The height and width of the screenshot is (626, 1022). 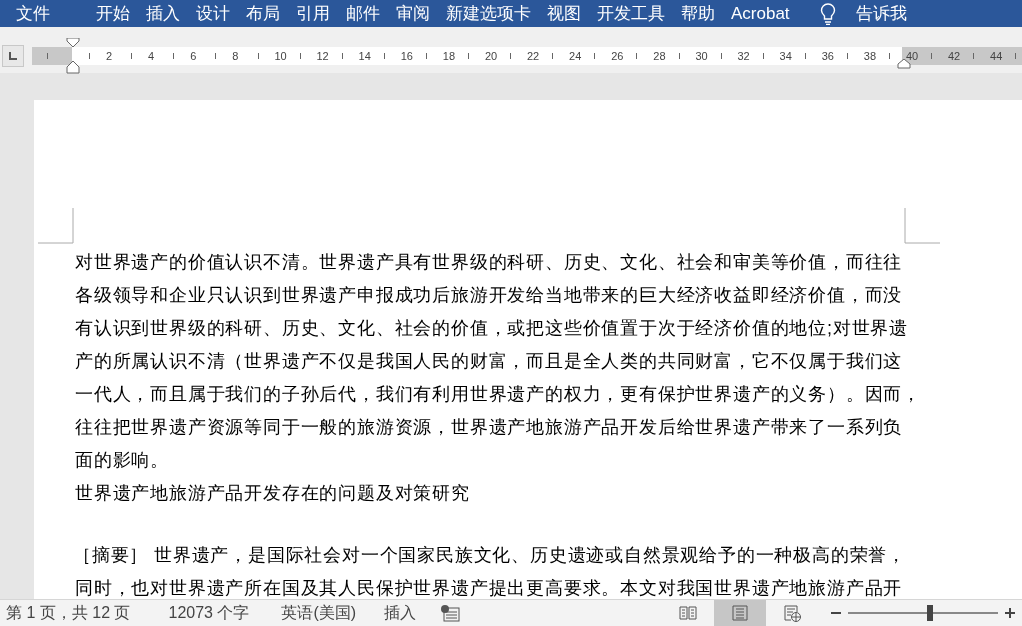 I want to click on ruler-number: 18, so click(x=449, y=56).